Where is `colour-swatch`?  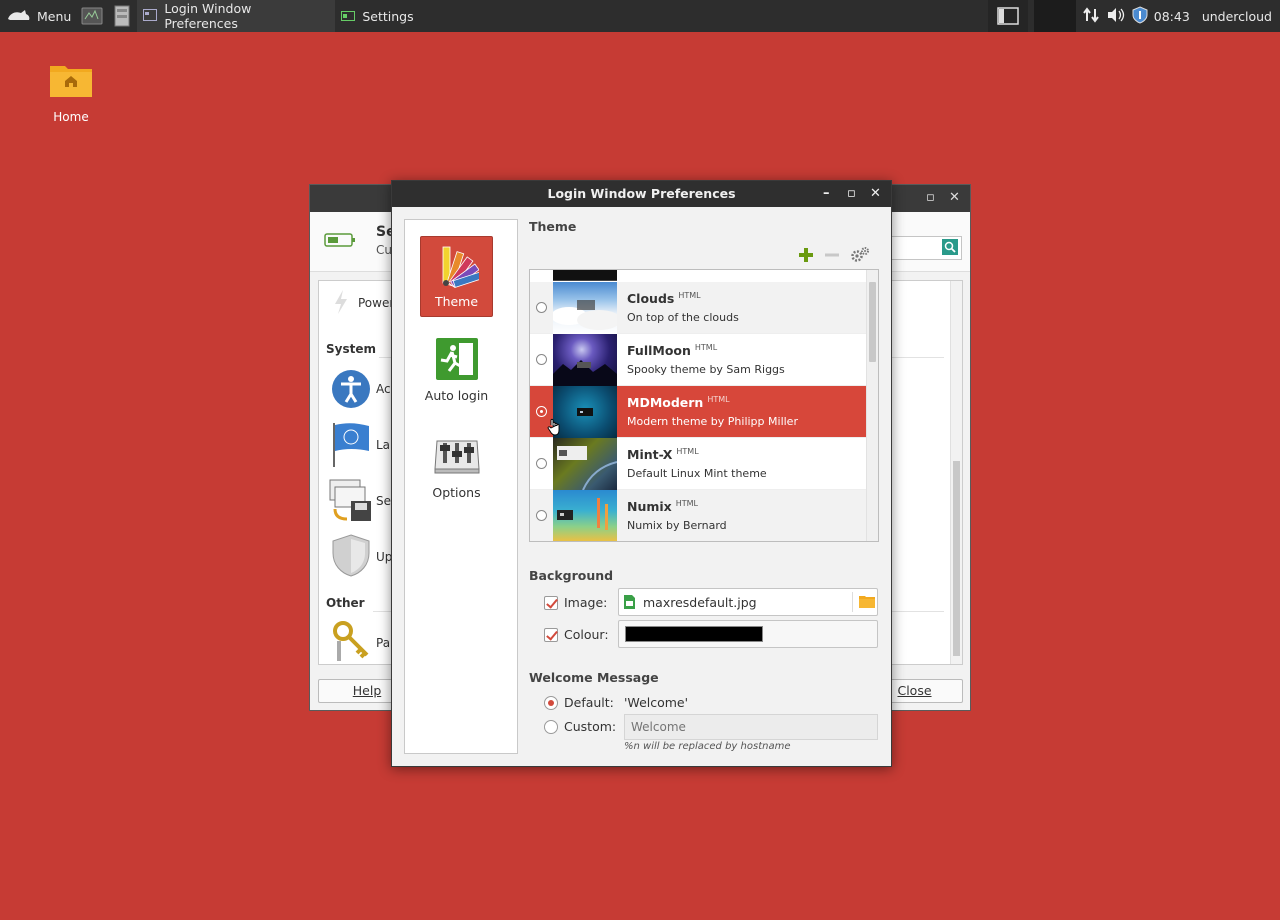 colour-swatch is located at coordinates (694, 634).